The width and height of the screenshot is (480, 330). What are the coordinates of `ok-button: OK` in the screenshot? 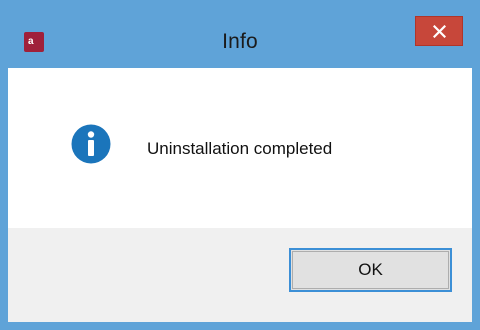 It's located at (370, 270).